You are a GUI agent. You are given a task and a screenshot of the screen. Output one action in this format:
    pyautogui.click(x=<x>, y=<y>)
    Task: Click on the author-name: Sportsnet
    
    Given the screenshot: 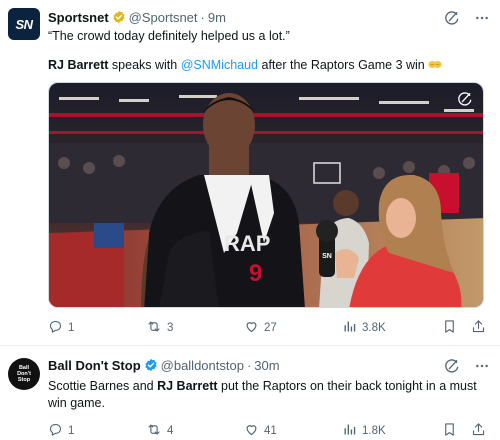 What is the action you would take?
    pyautogui.click(x=78, y=17)
    